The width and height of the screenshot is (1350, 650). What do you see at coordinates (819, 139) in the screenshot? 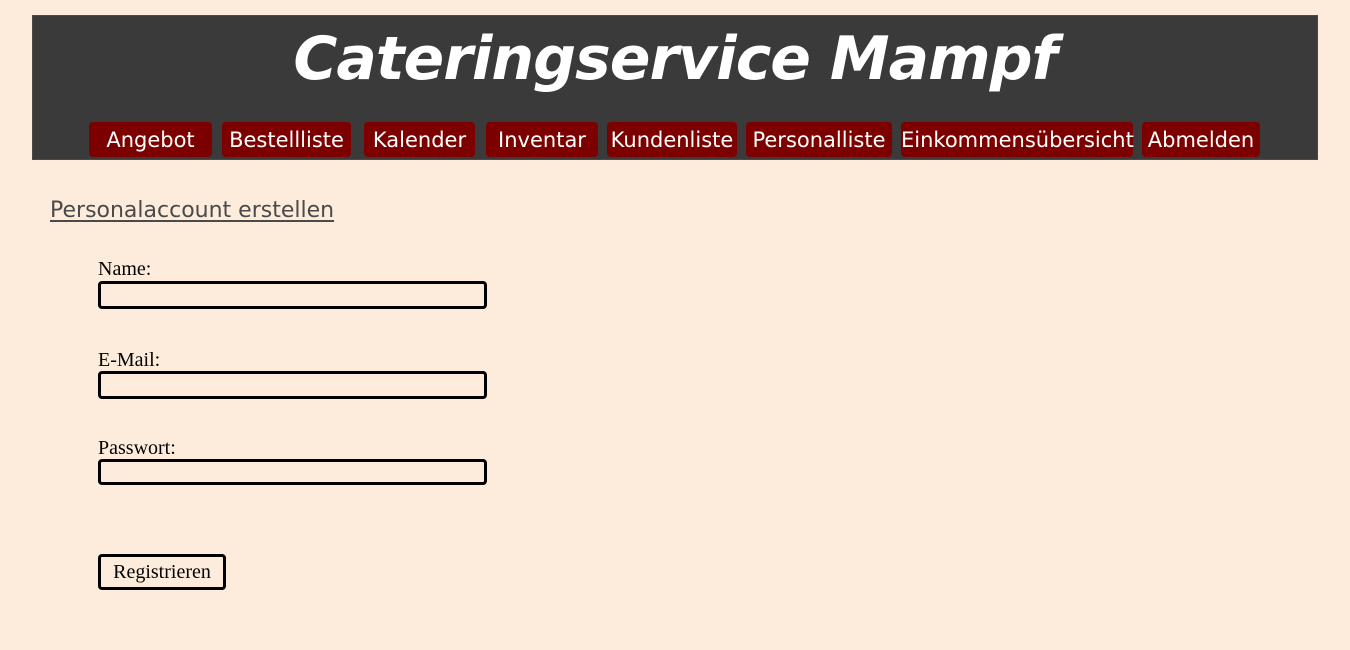
I see `nav-item-personalliste: Personalliste` at bounding box center [819, 139].